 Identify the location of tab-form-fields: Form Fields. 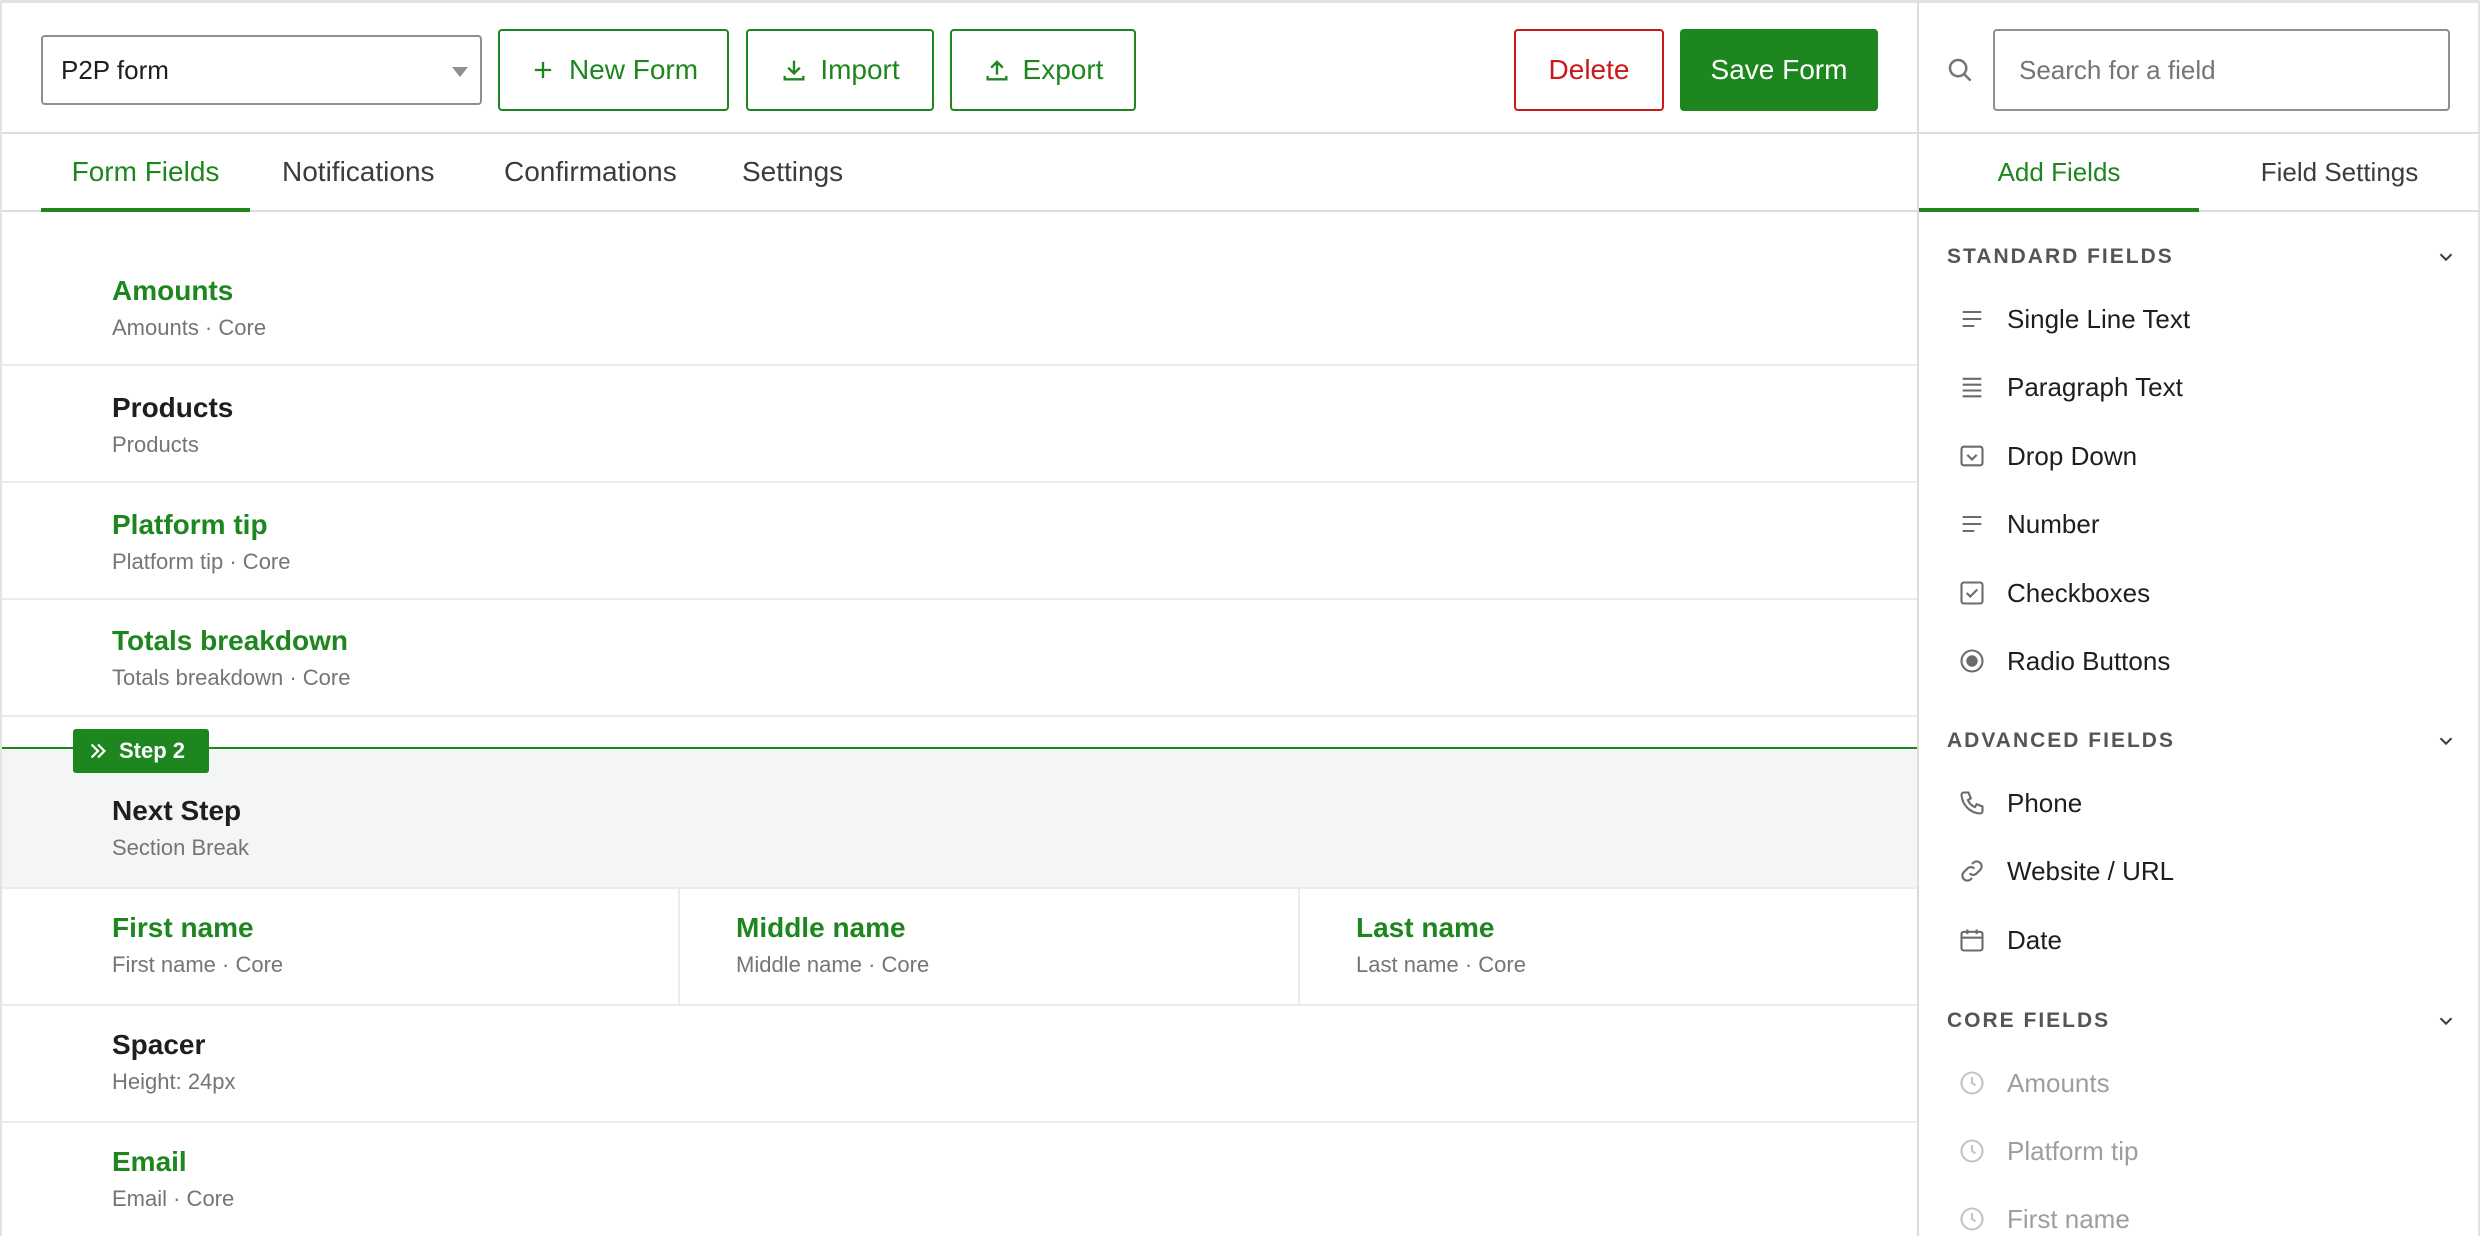
(145, 173).